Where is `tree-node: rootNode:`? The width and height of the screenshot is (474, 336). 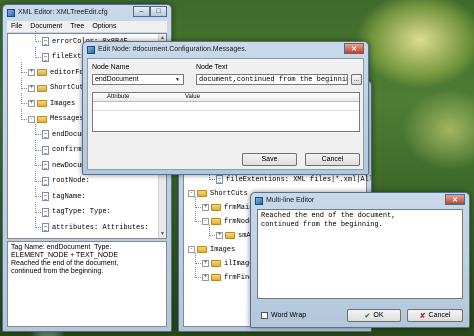
tree-node: rootNode: is located at coordinates (66, 181).